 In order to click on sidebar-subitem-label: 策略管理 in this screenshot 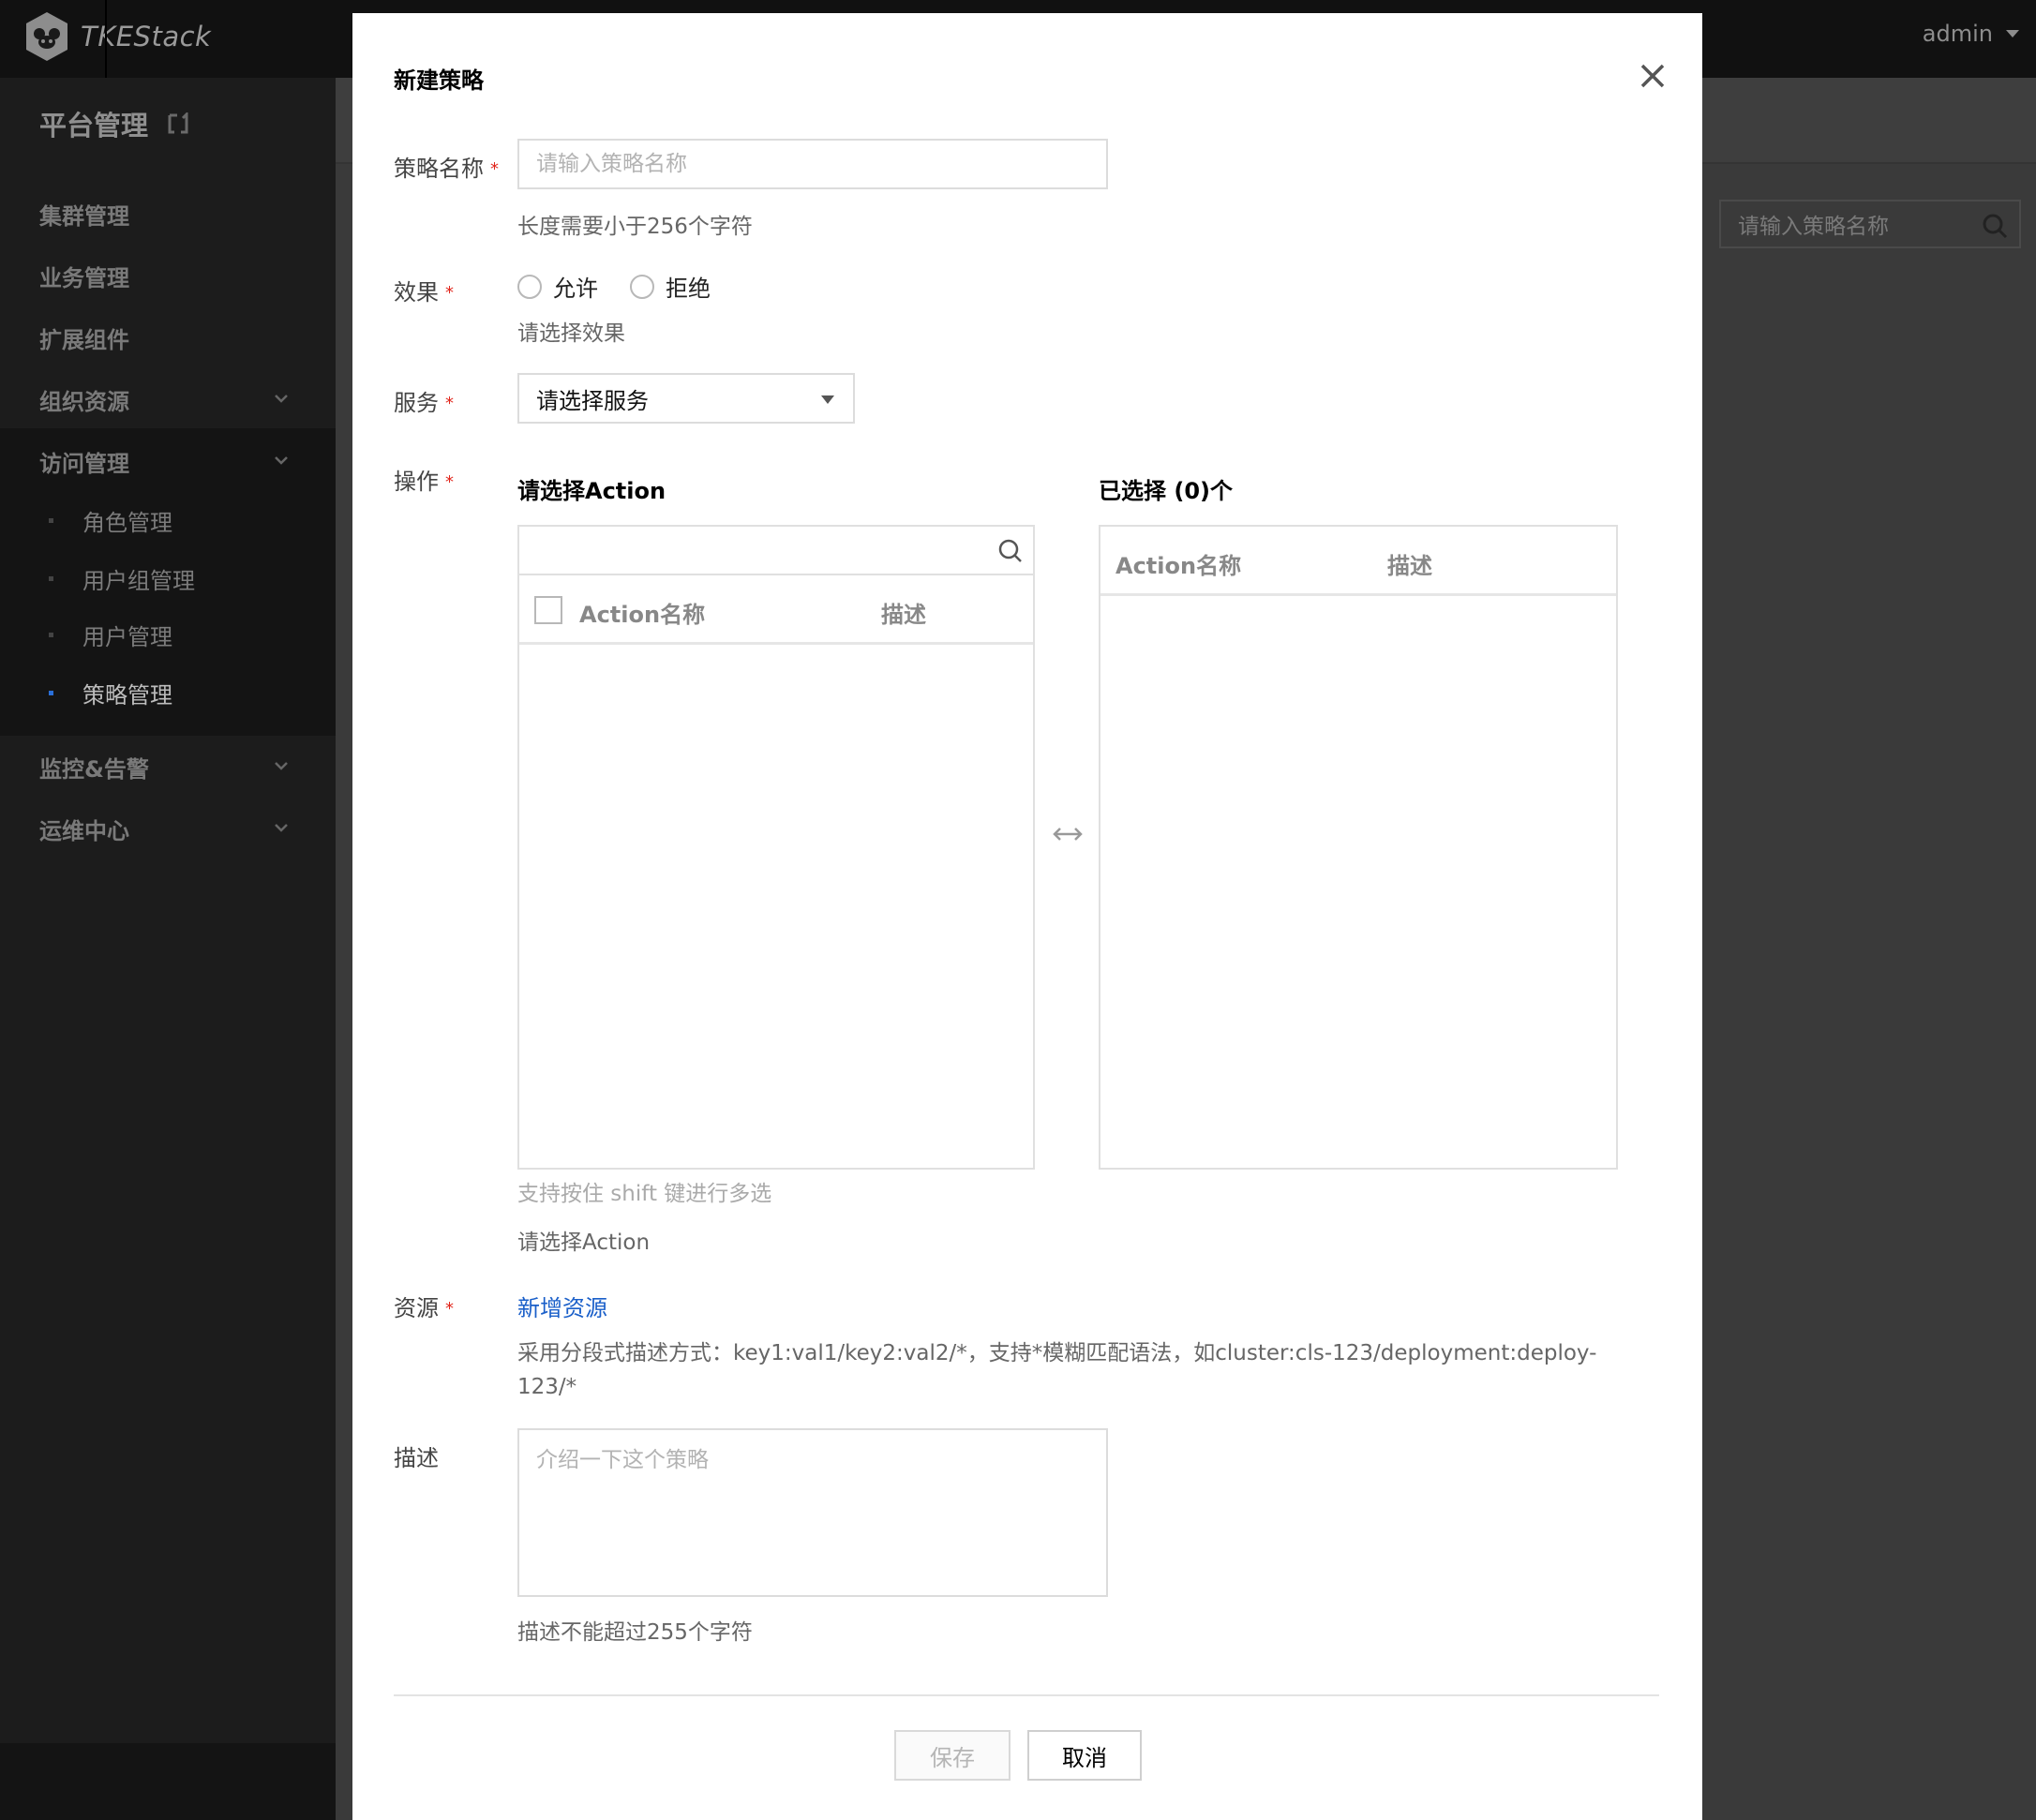, I will do `click(127, 695)`.